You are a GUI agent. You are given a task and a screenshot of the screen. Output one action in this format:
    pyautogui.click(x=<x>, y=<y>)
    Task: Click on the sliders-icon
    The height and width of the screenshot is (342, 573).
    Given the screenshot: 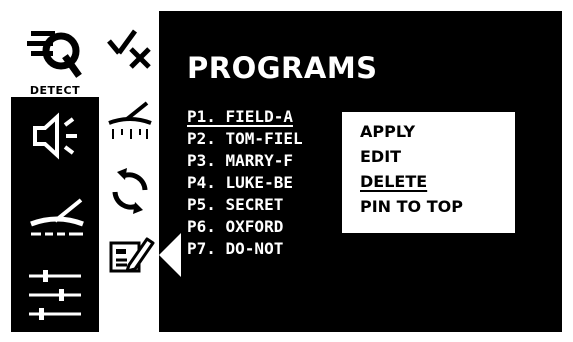 What is the action you would take?
    pyautogui.click(x=55, y=295)
    